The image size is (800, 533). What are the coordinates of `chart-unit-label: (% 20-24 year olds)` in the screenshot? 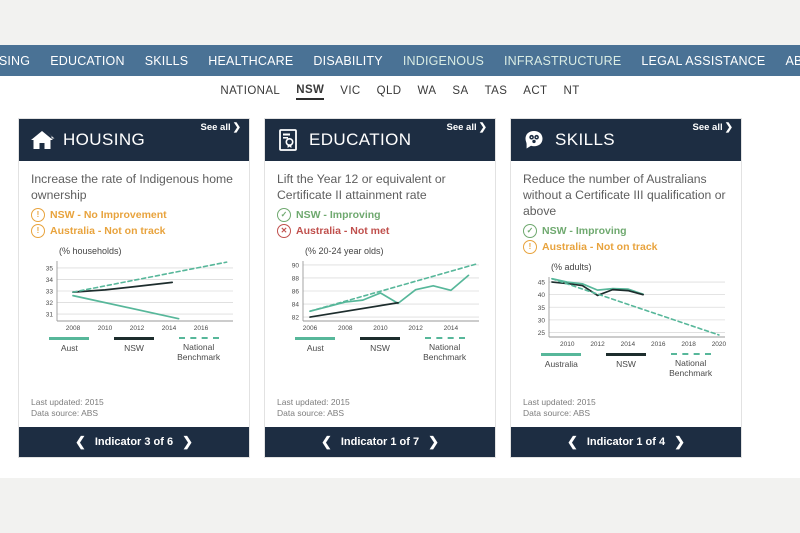 It's located at (344, 251).